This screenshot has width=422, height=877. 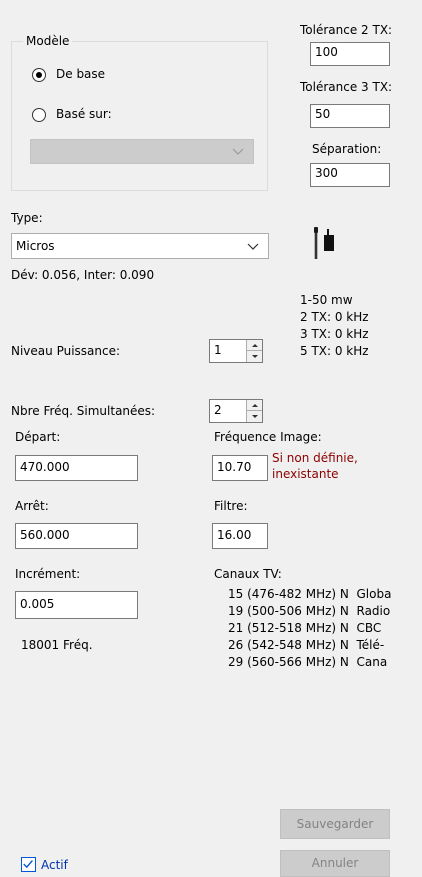 I want to click on model-group, so click(x=139, y=116).